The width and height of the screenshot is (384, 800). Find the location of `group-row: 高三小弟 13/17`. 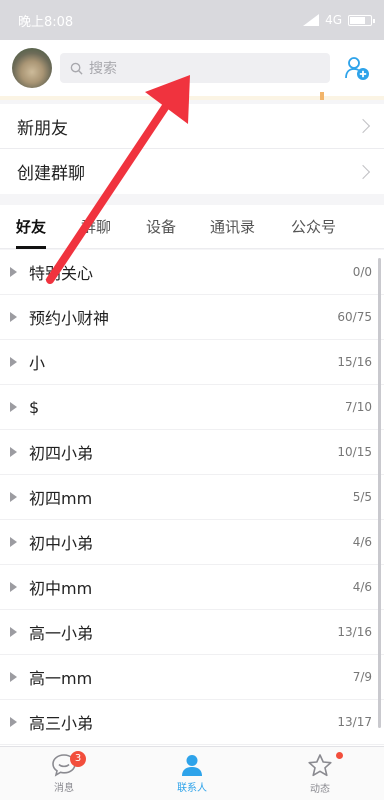

group-row: 高三小弟 13/17 is located at coordinates (192, 722).